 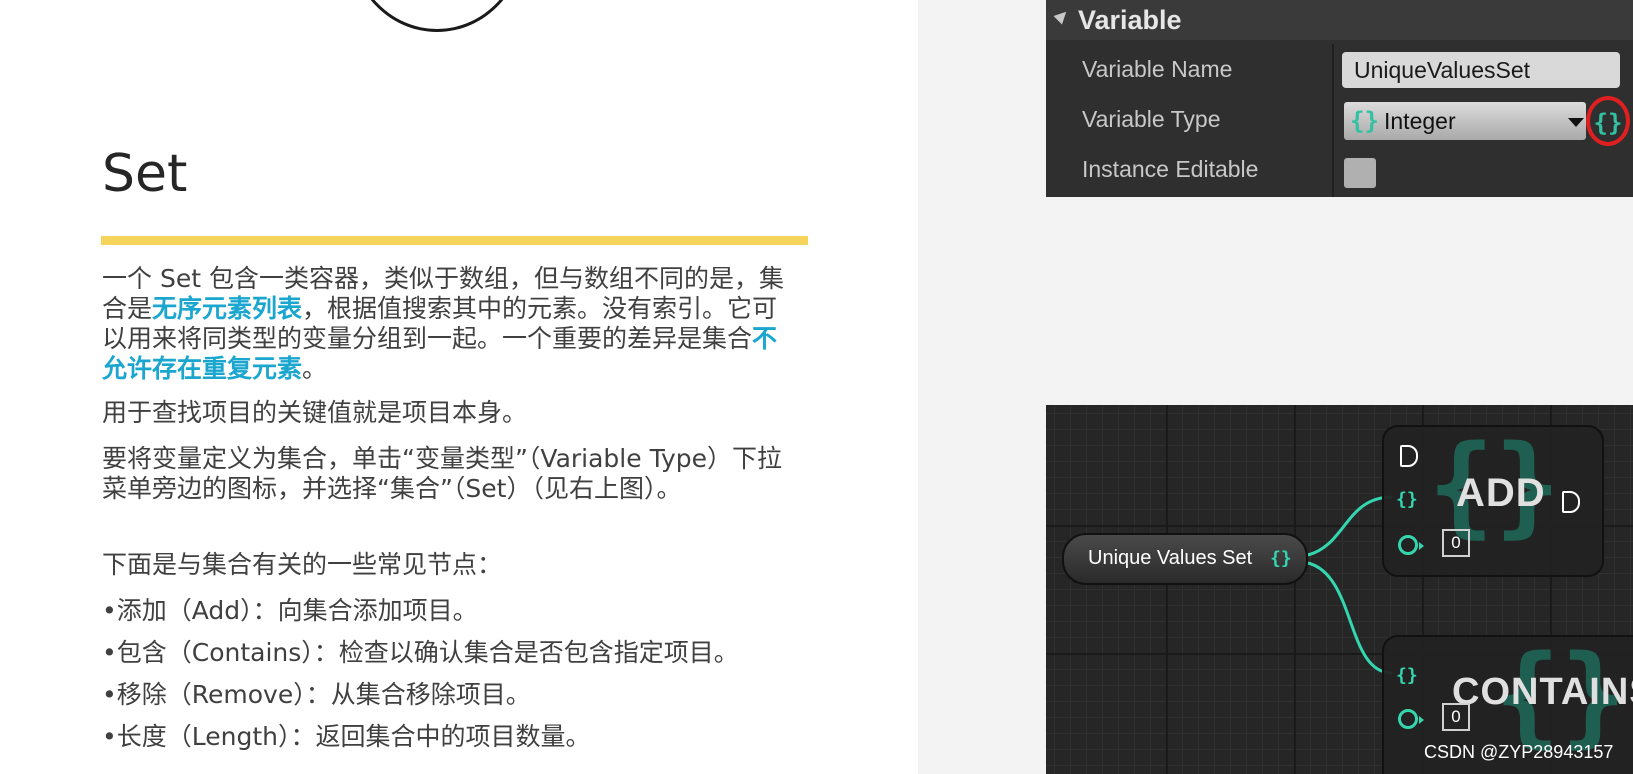 I want to click on chevron-down-icon, so click(x=1576, y=122).